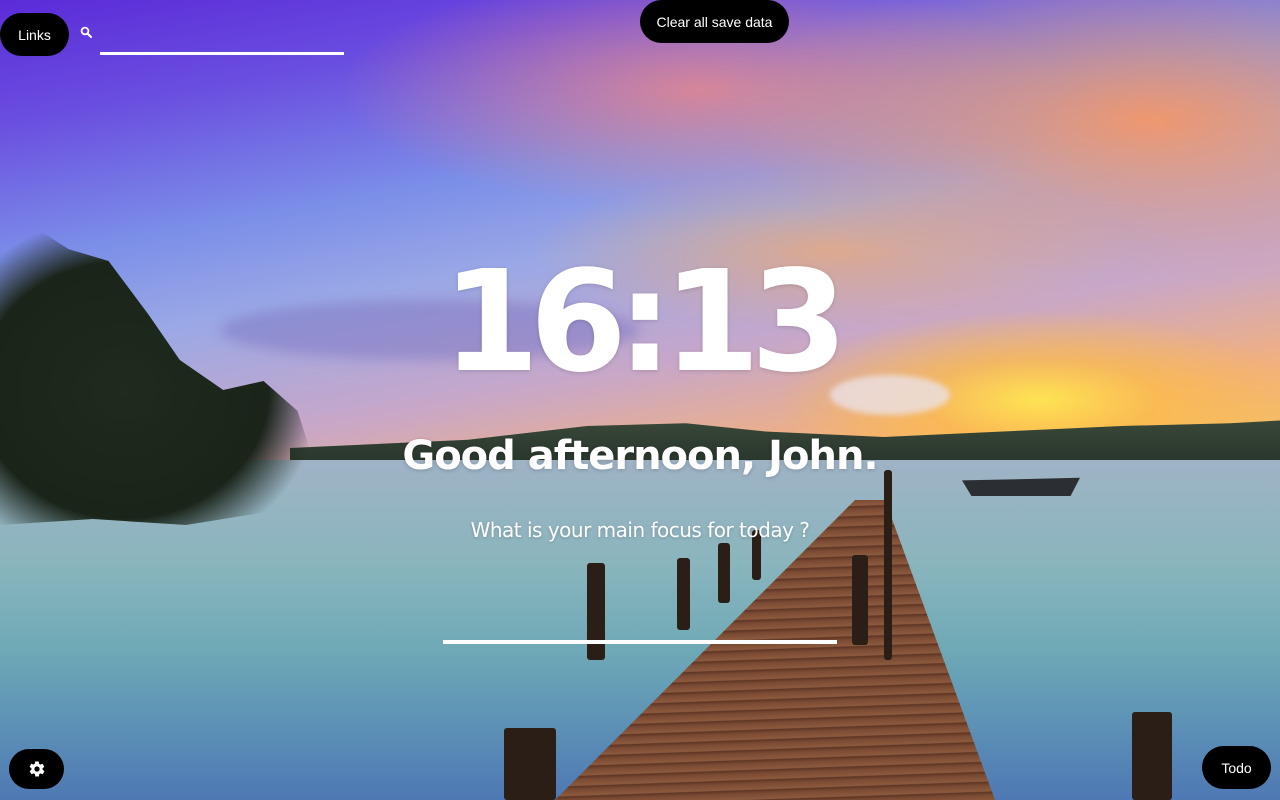 This screenshot has width=1280, height=800. I want to click on focus-input, so click(640, 622).